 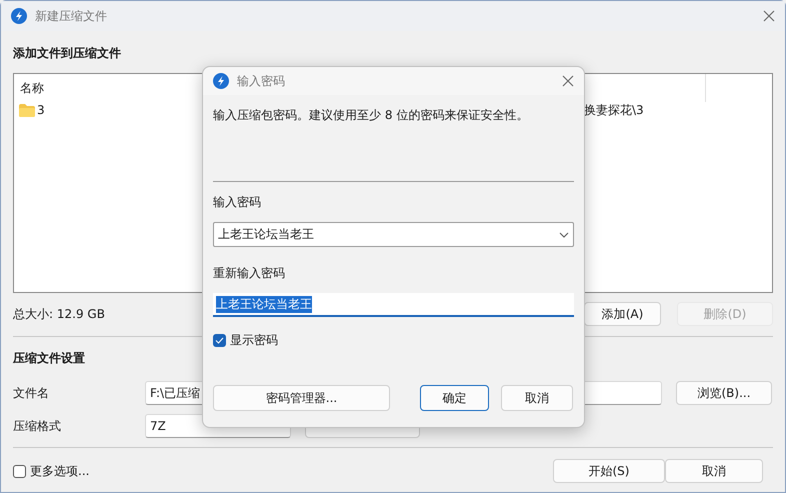 What do you see at coordinates (622, 314) in the screenshot?
I see `add-button: 添加(A)` at bounding box center [622, 314].